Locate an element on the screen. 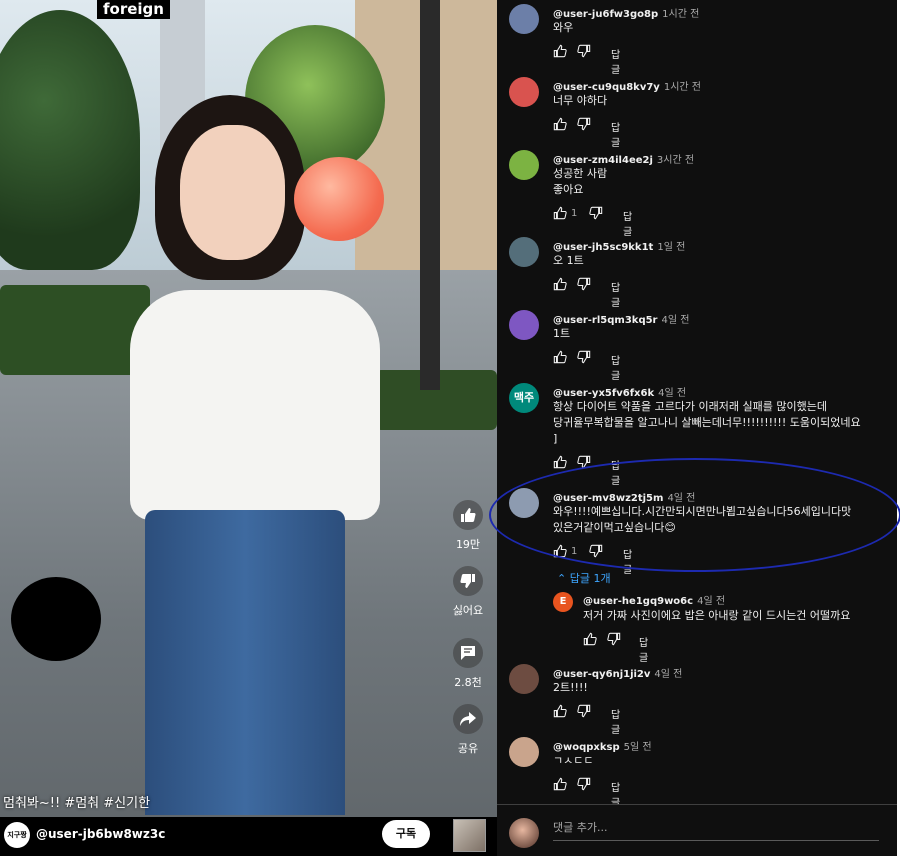 Image resolution: width=900 pixels, height=856 pixels. comment-like-count: 1 is located at coordinates (574, 213).